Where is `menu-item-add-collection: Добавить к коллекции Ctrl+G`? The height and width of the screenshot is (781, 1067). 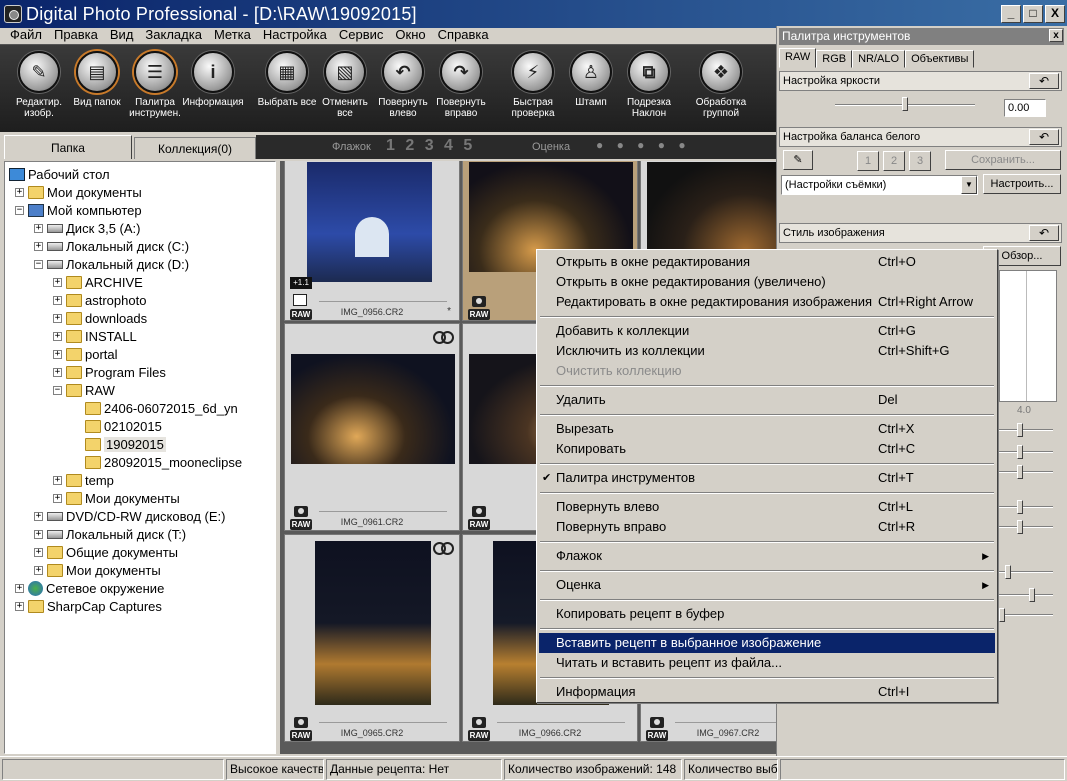
menu-item-add-collection: Добавить к коллекции Ctrl+G is located at coordinates (767, 331).